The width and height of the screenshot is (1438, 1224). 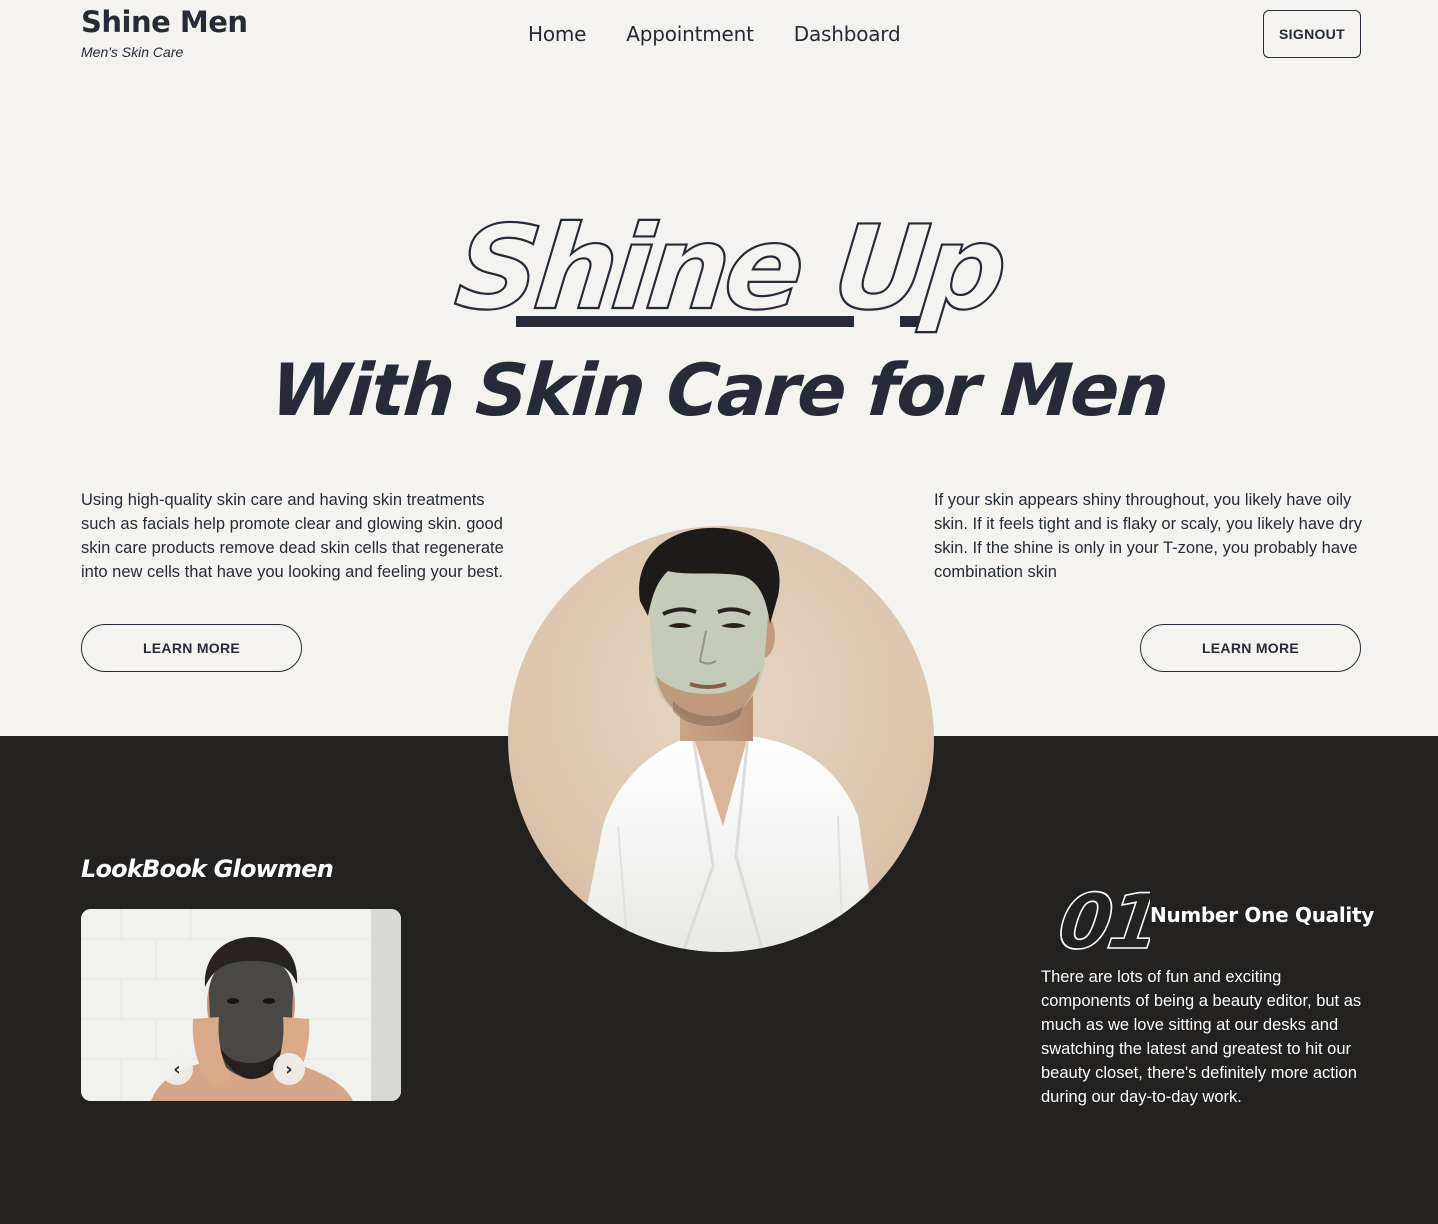 I want to click on nav-appointment: Appointment, so click(x=690, y=34).